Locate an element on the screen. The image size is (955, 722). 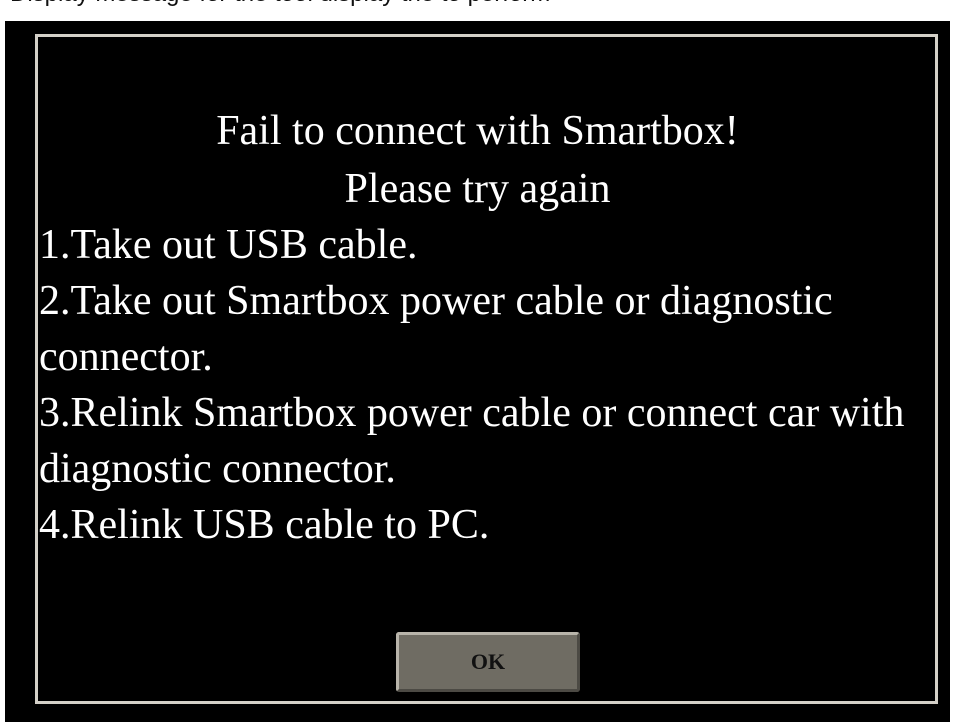
instruction-item: 1.Take out USB cable. is located at coordinates (228, 245).